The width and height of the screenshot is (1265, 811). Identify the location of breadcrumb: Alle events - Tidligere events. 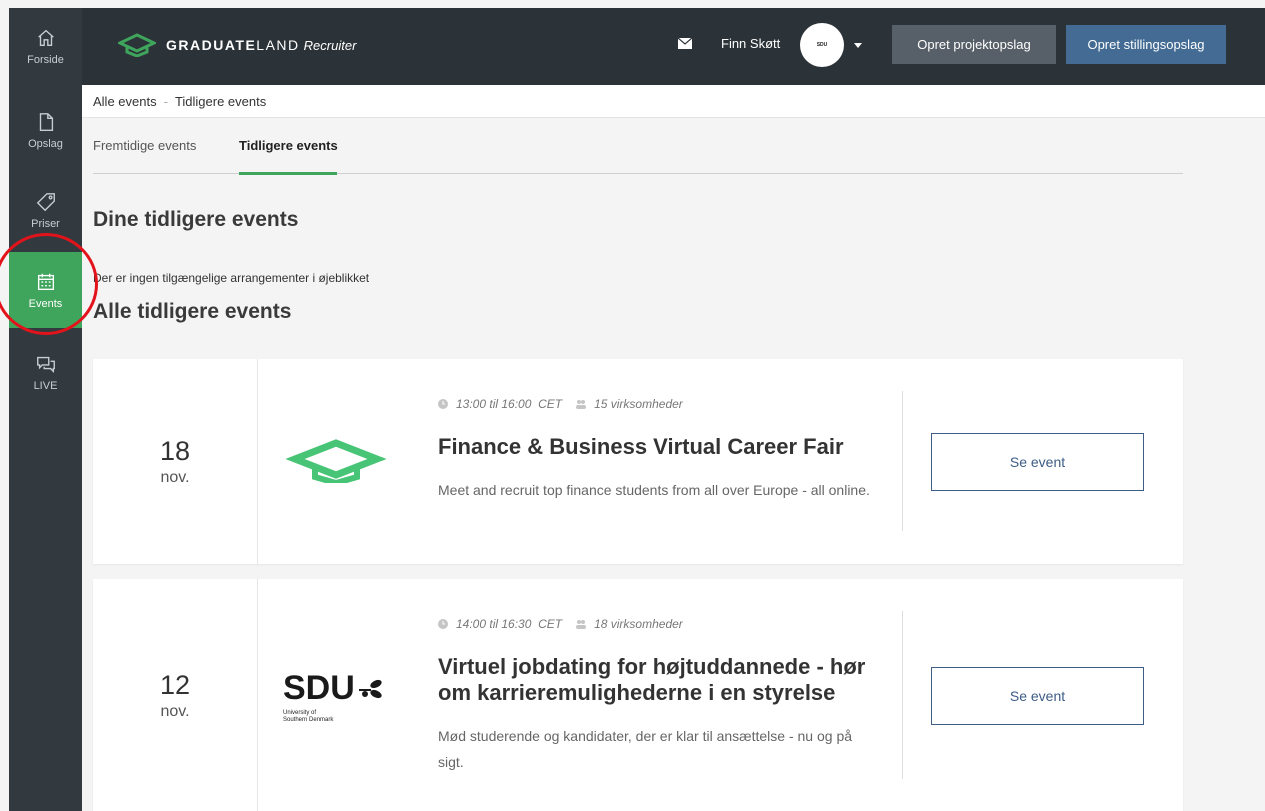
(673, 101).